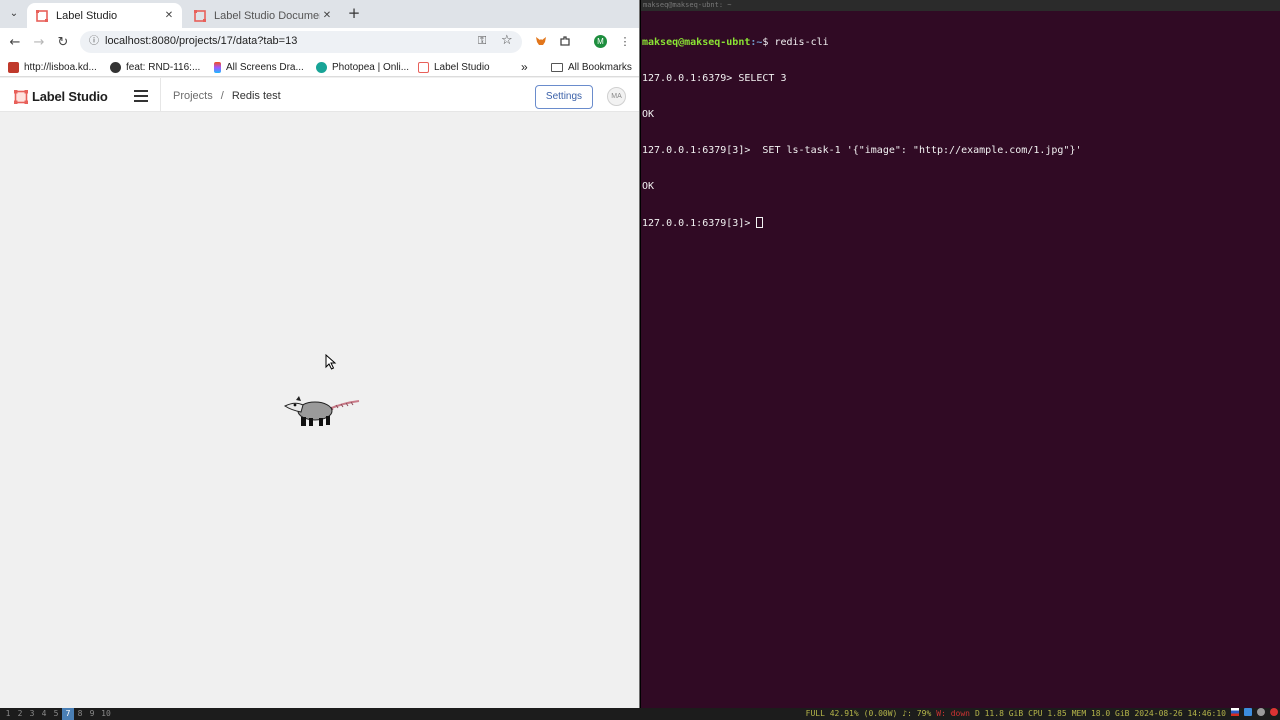 The image size is (1280, 720). Describe the element at coordinates (160, 95) in the screenshot. I see `header-divider` at that location.